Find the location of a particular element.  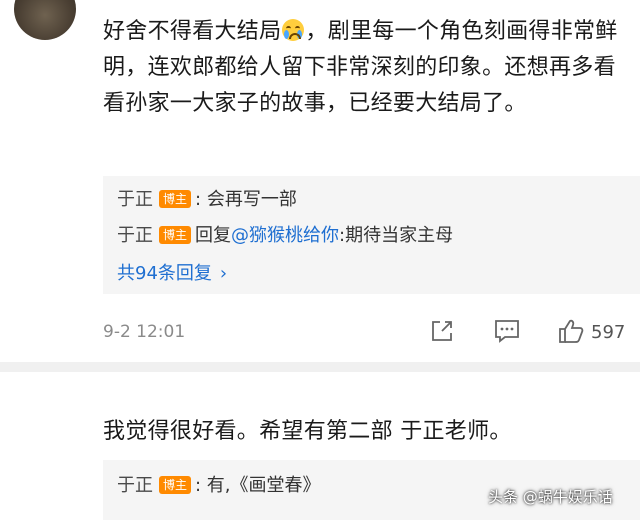

reply-prefix: 回复 is located at coordinates (213, 235).